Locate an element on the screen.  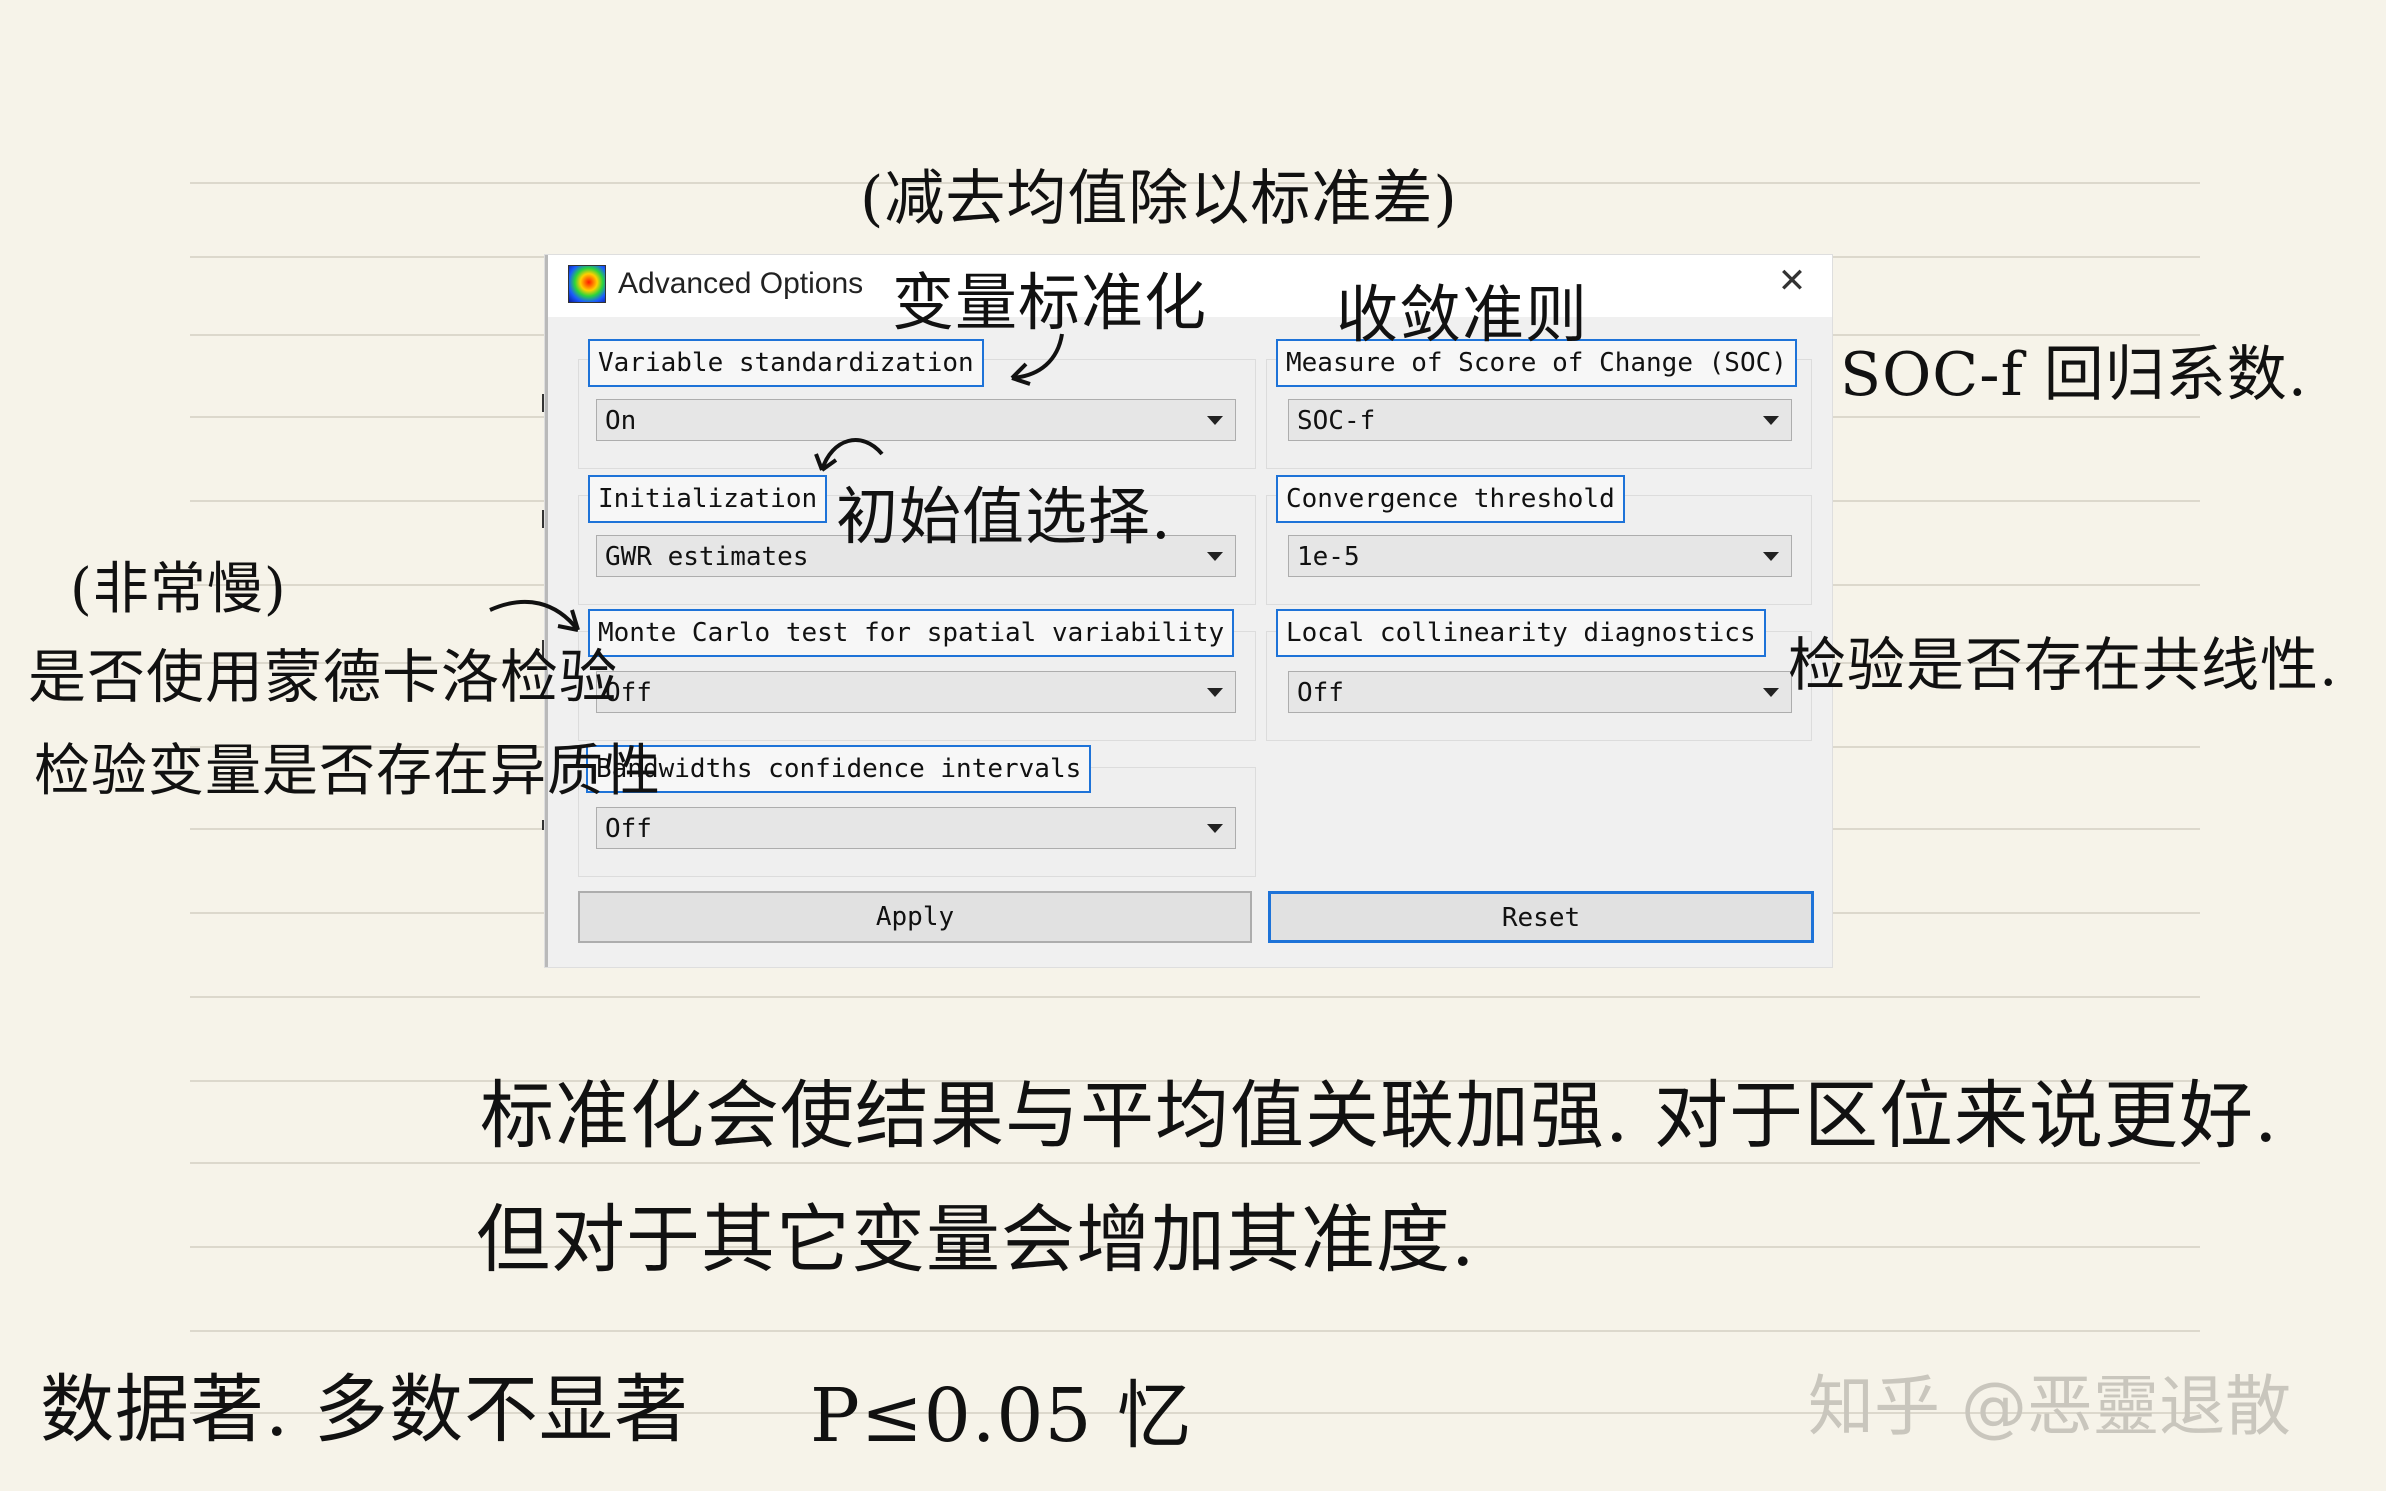
note-p-value: P≤0.05 忆 is located at coordinates (1001, 1416).